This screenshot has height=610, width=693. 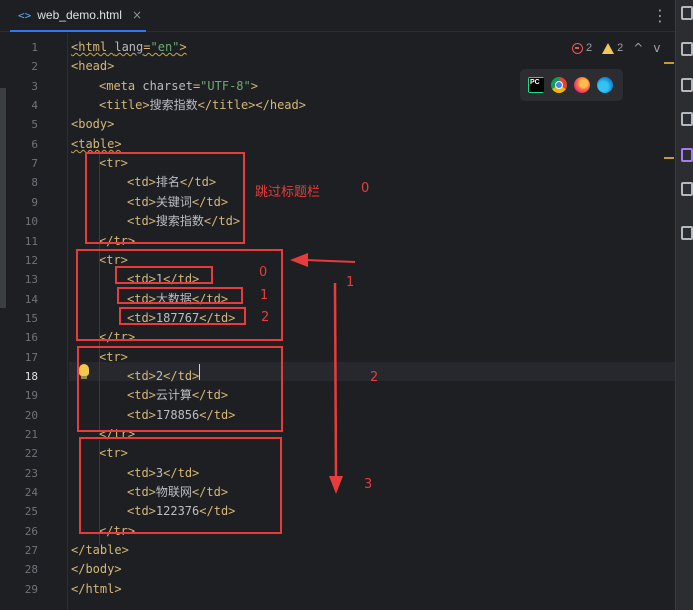 I want to click on line-number: 13, so click(x=24, y=279).